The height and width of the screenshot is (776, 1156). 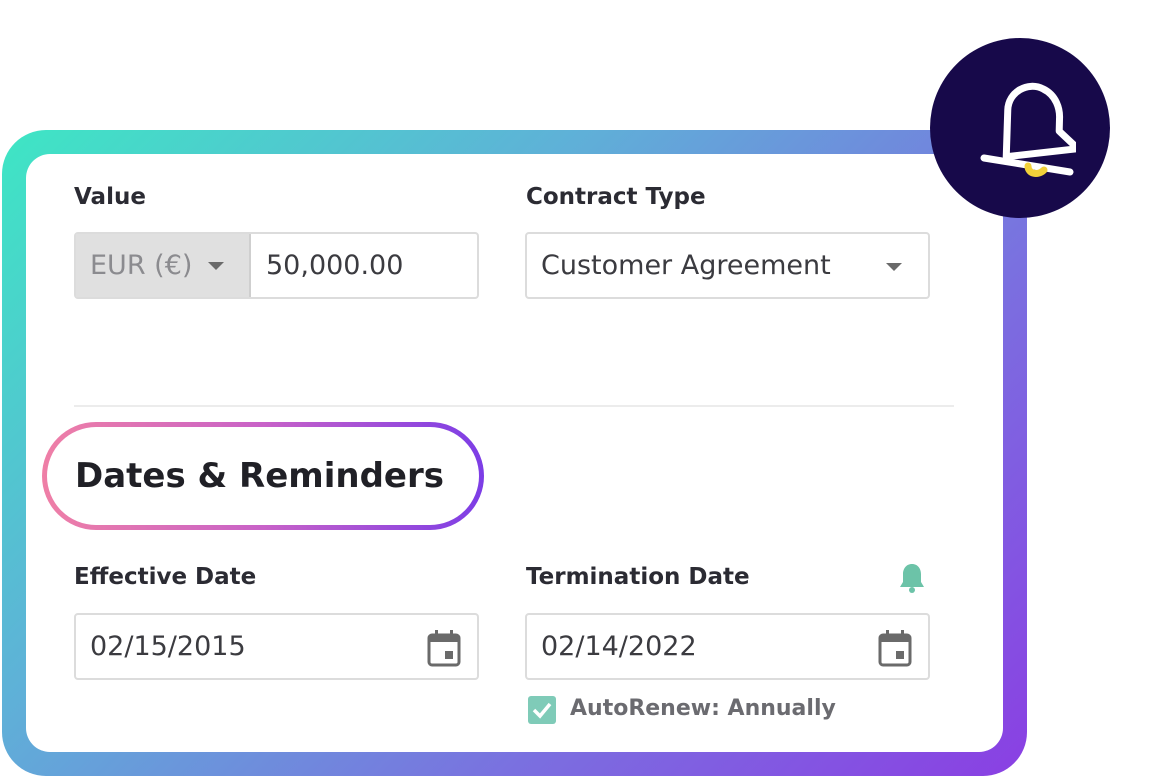 I want to click on section-title: Dates & Reminders, so click(x=259, y=476).